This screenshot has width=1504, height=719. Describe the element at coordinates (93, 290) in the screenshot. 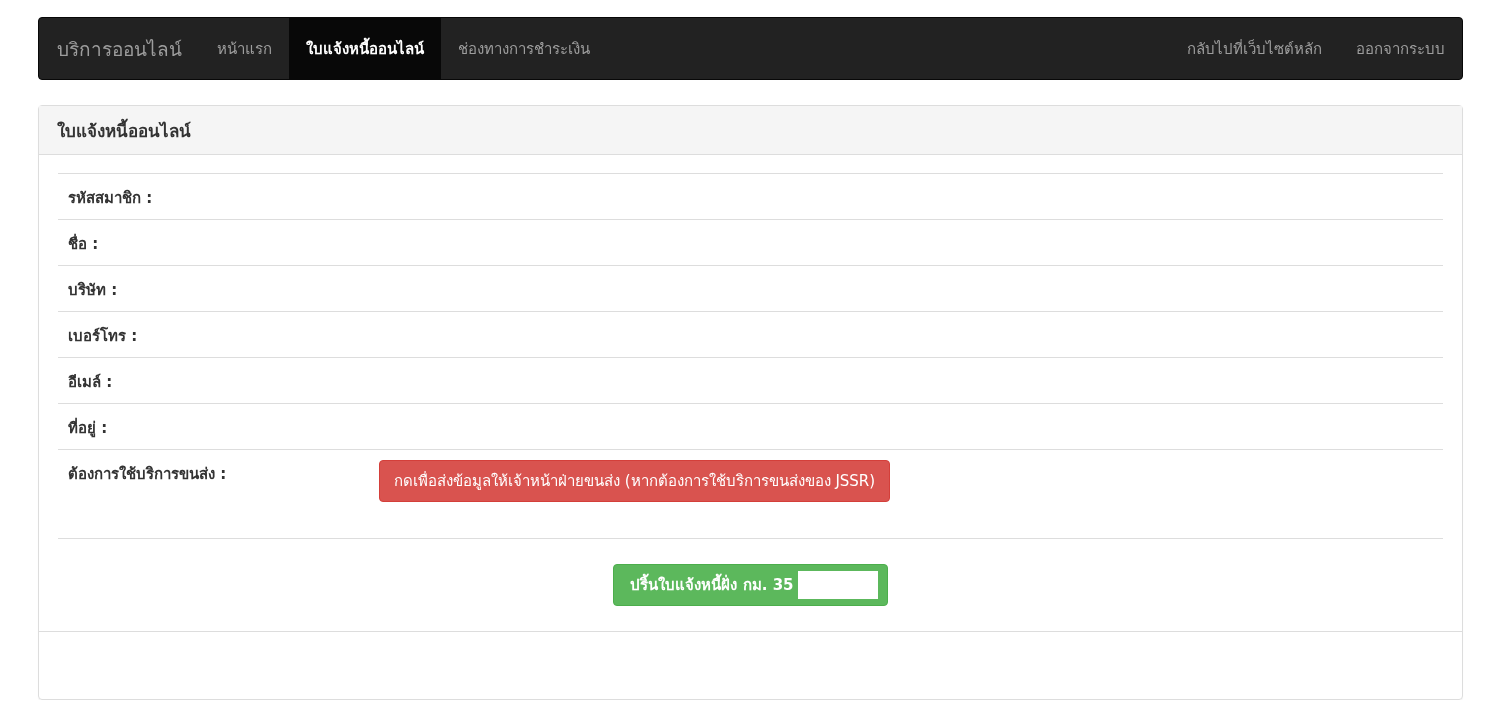

I see `field-label: บริษัท :` at that location.